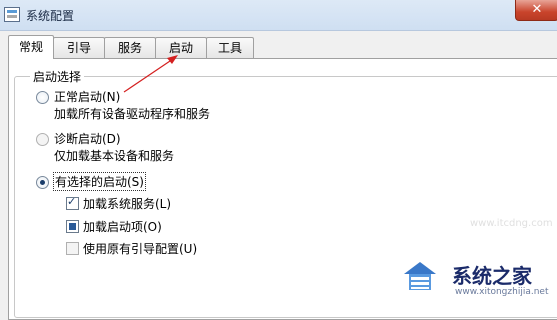  Describe the element at coordinates (502, 292) in the screenshot. I see `watermark-url: www.xitongzhijia.net` at that location.